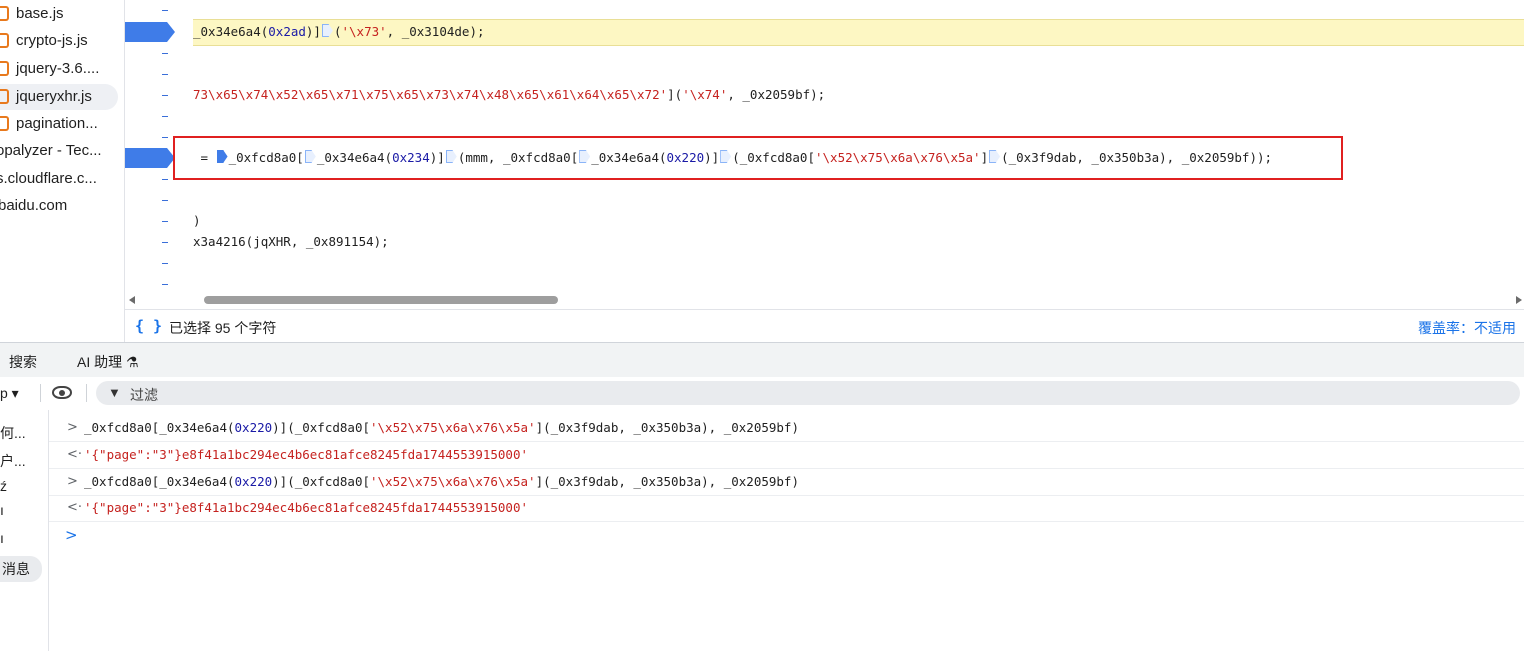  I want to click on file-tree-item: crypto-js.js, so click(62, 41).